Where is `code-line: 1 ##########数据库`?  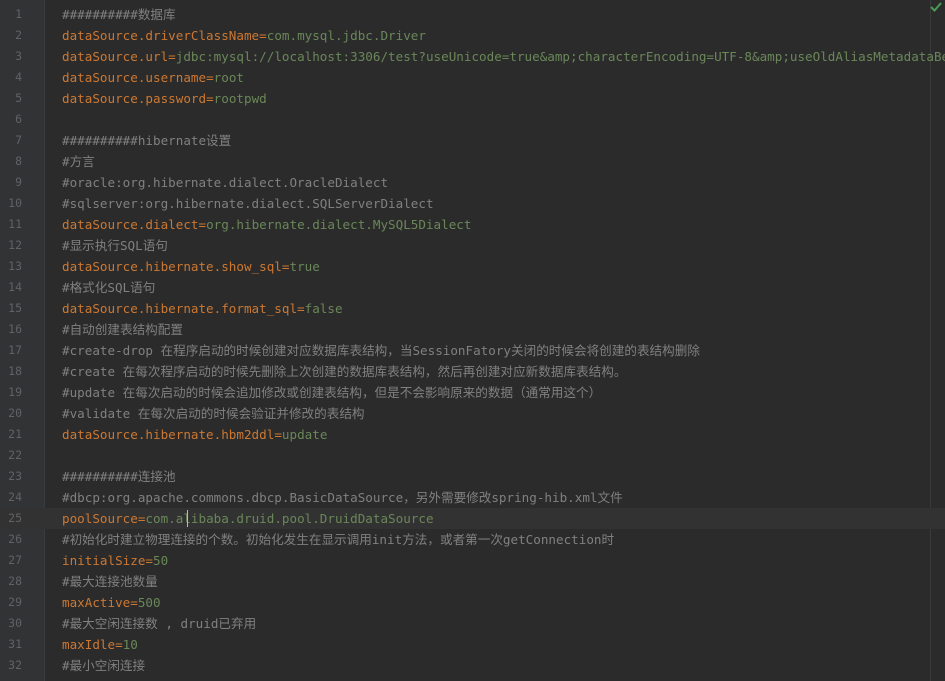
code-line: 1 ##########数据库 is located at coordinates (472, 14).